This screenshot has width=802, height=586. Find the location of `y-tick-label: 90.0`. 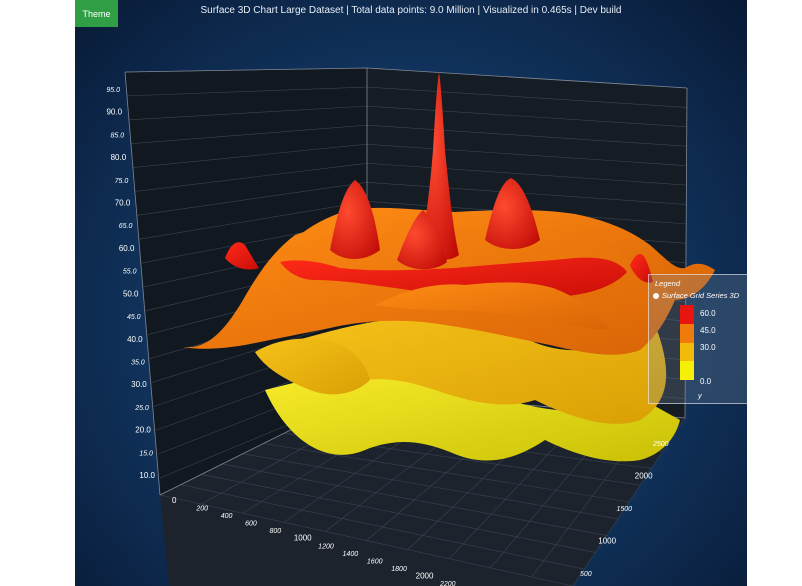

y-tick-label: 90.0 is located at coordinates (114, 112).